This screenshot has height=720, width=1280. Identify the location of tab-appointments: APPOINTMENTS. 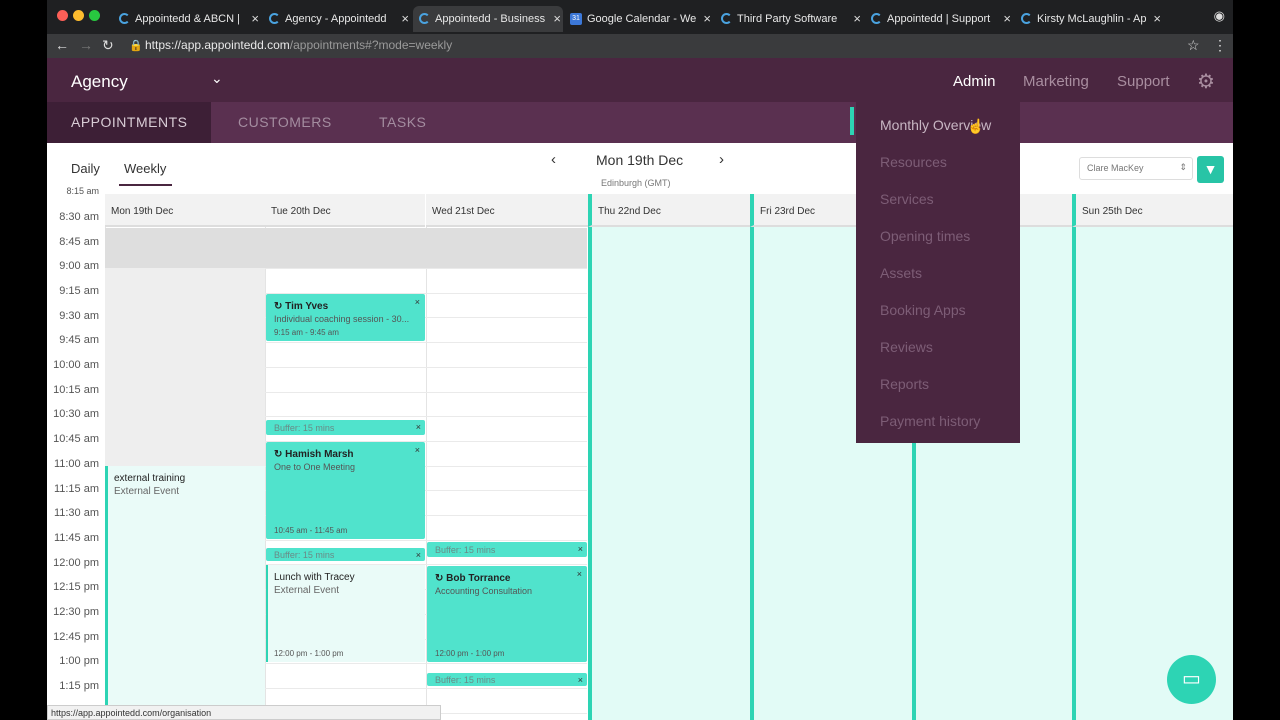
(129, 122).